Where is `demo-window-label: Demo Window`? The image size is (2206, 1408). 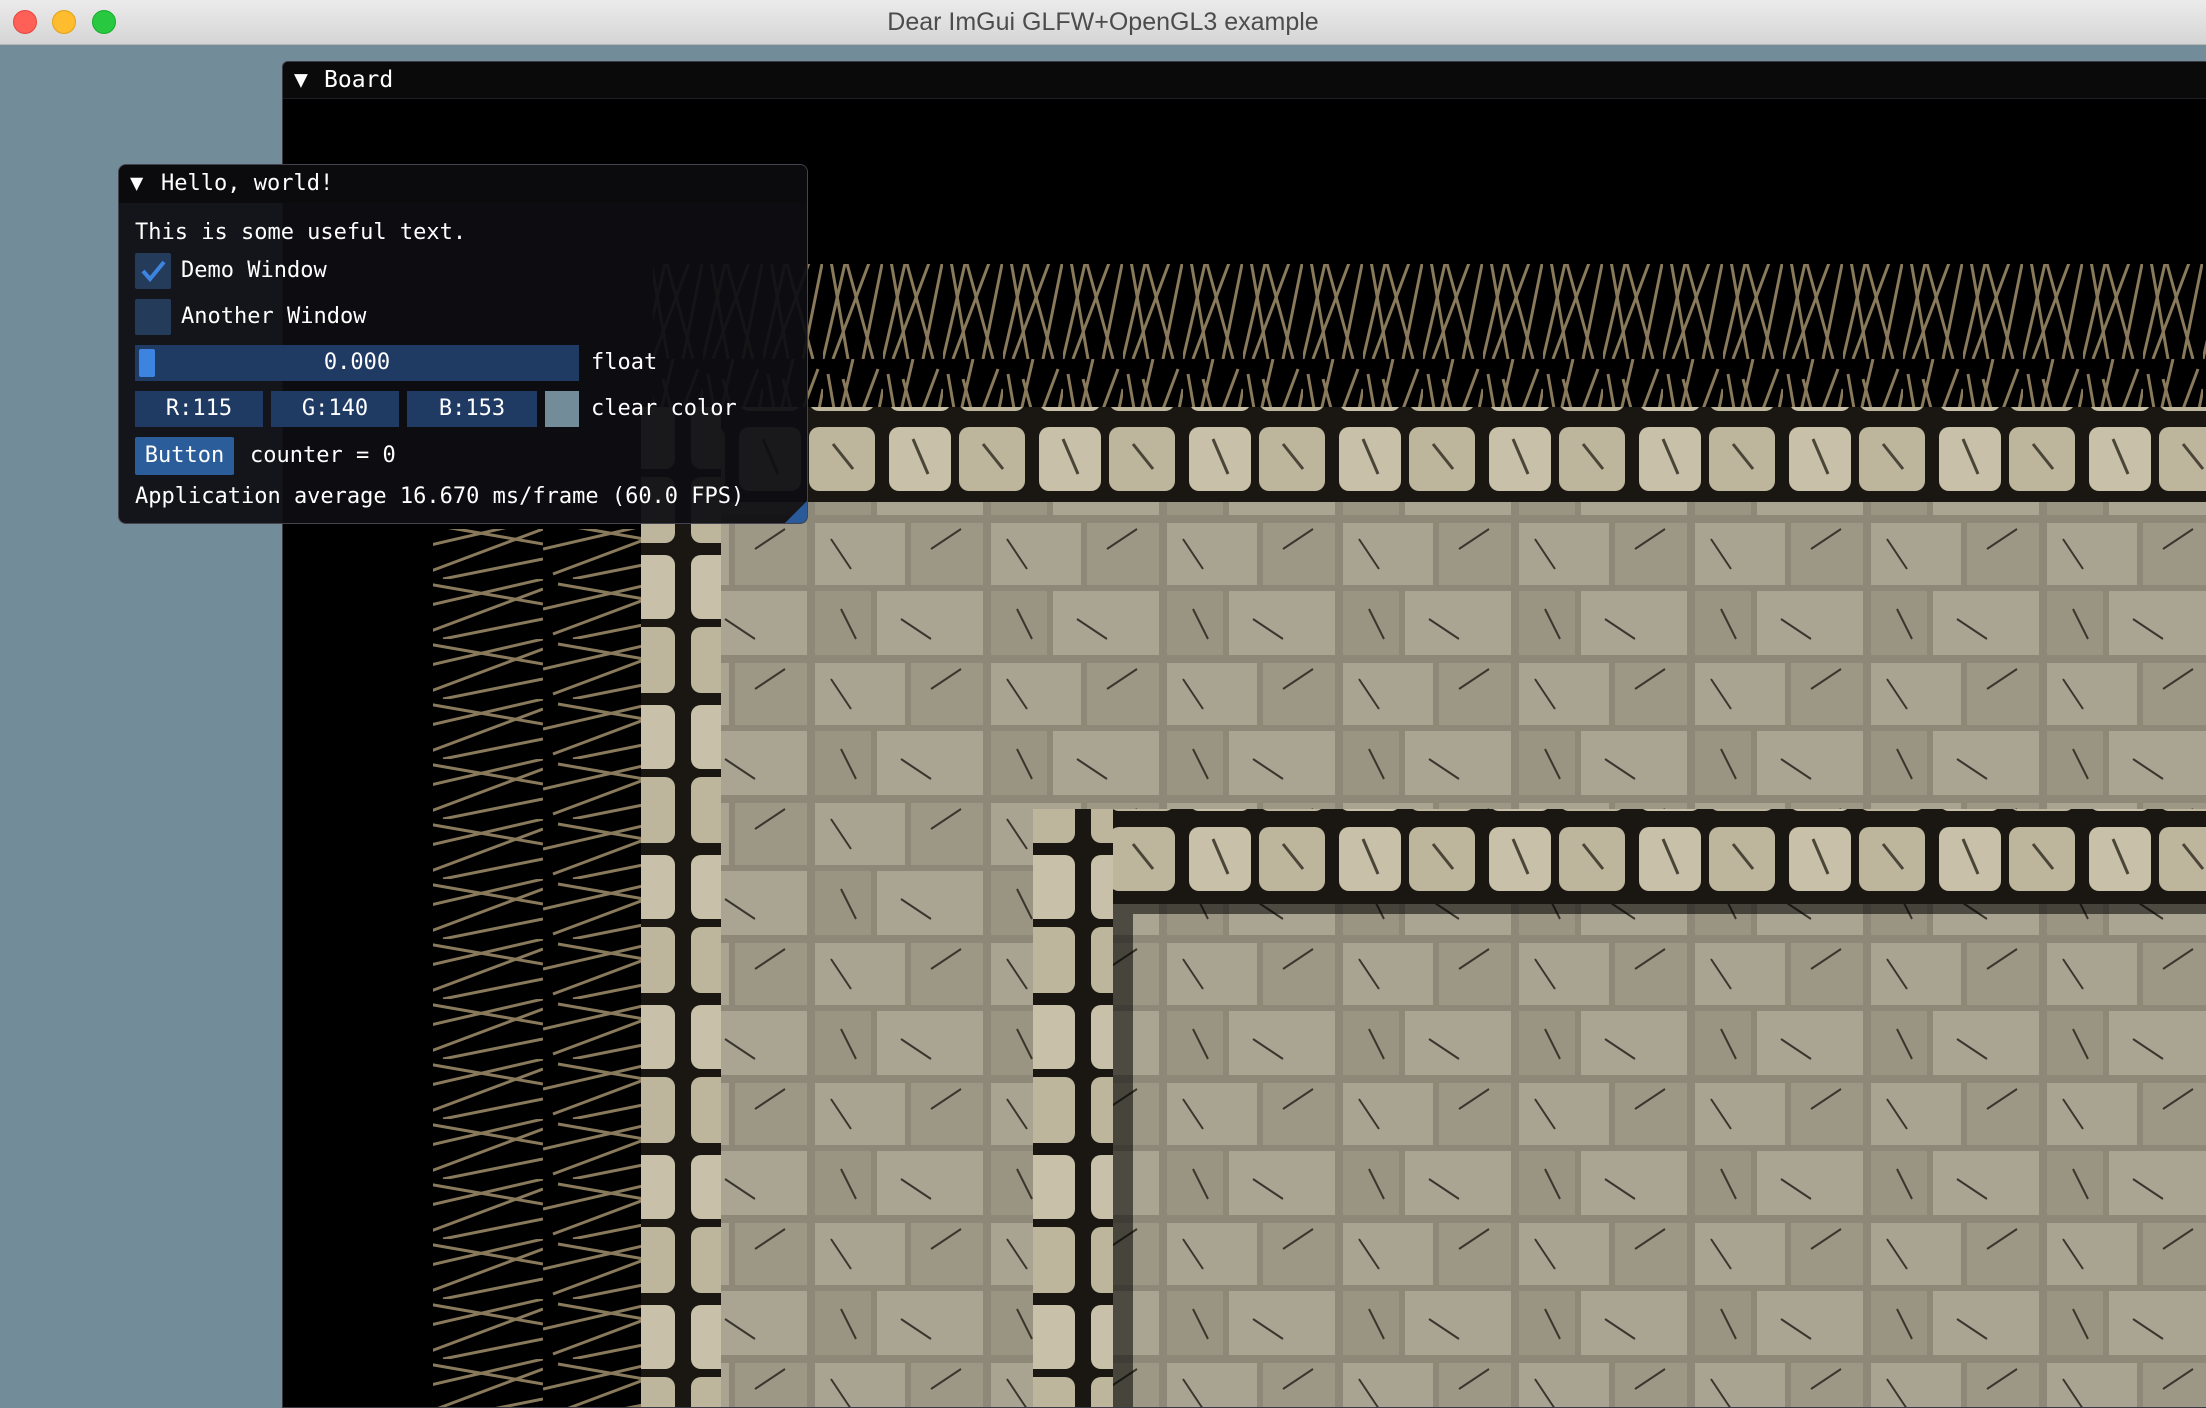
demo-window-label: Demo Window is located at coordinates (254, 270).